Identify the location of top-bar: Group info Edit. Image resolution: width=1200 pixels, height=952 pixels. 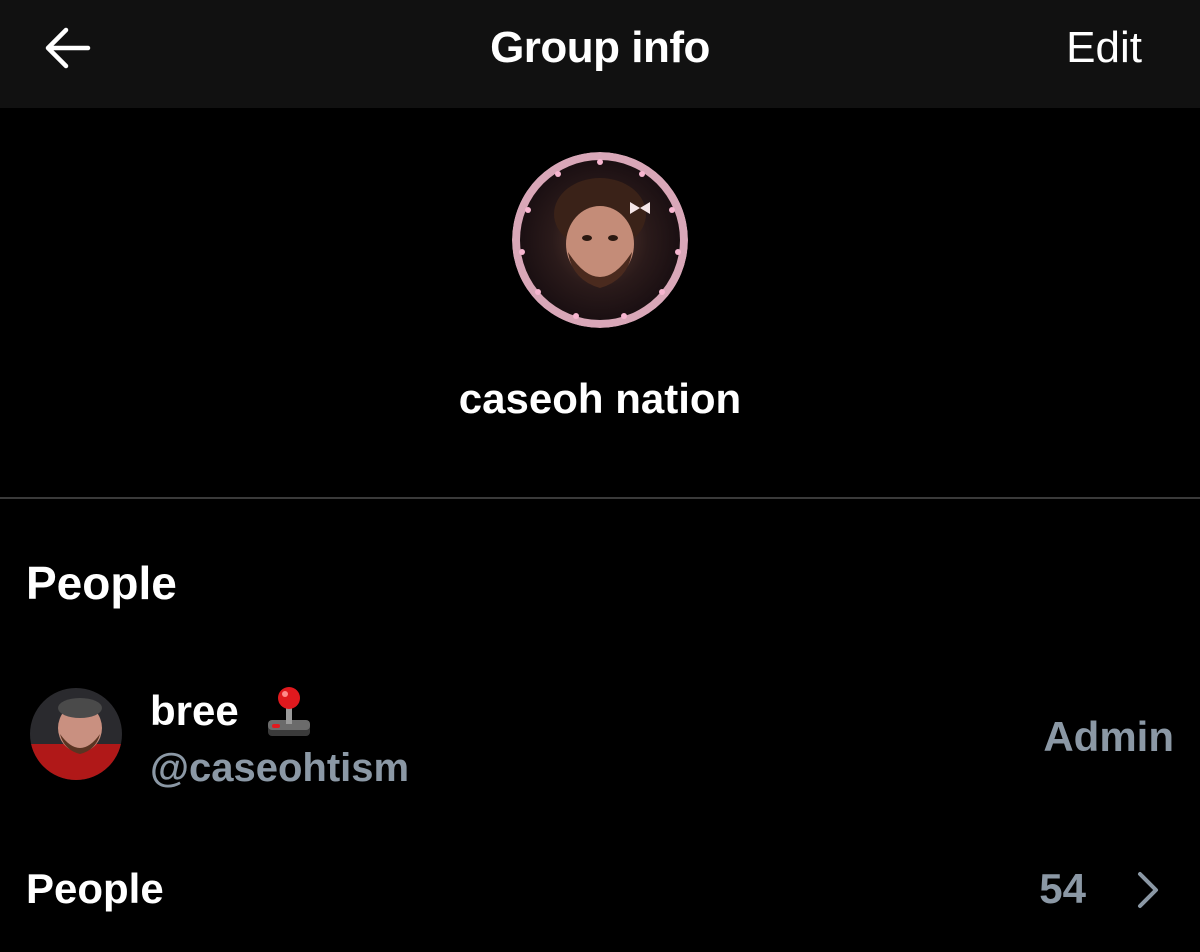
(600, 54).